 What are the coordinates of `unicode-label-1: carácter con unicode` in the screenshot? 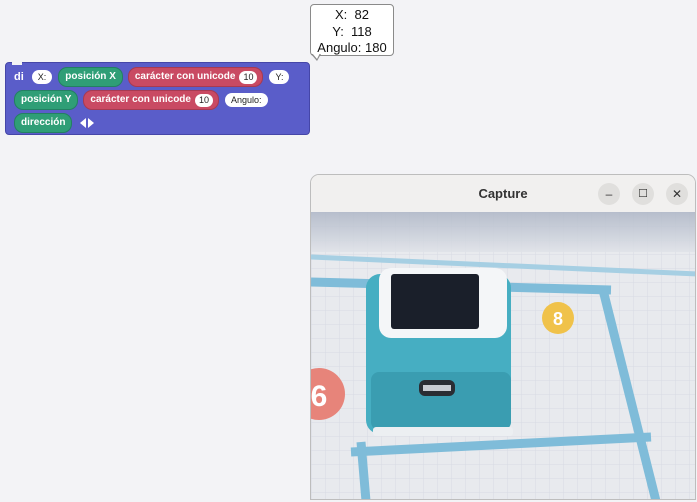 It's located at (185, 76).